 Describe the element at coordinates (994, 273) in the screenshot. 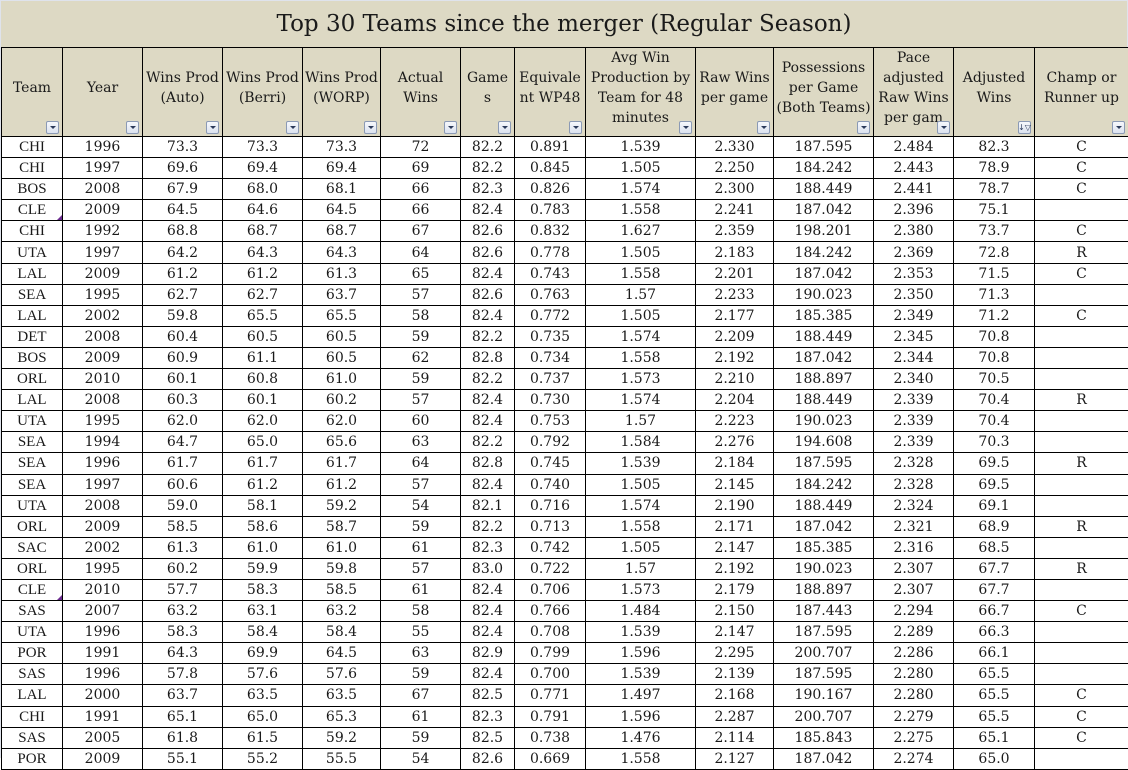

I see `cell-adj_wins: 71.5` at that location.